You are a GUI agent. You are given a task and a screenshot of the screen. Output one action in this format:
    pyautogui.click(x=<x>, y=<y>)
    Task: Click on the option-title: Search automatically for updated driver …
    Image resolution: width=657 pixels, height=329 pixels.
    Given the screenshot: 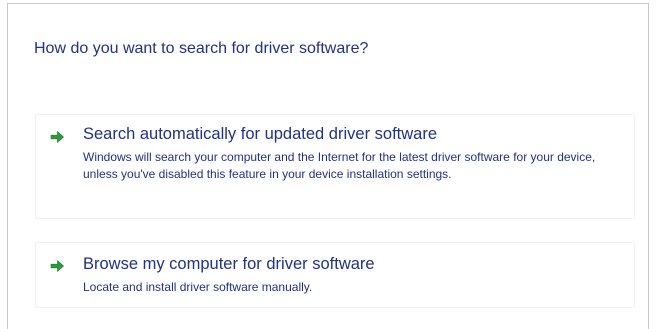 What is the action you would take?
    pyautogui.click(x=260, y=134)
    